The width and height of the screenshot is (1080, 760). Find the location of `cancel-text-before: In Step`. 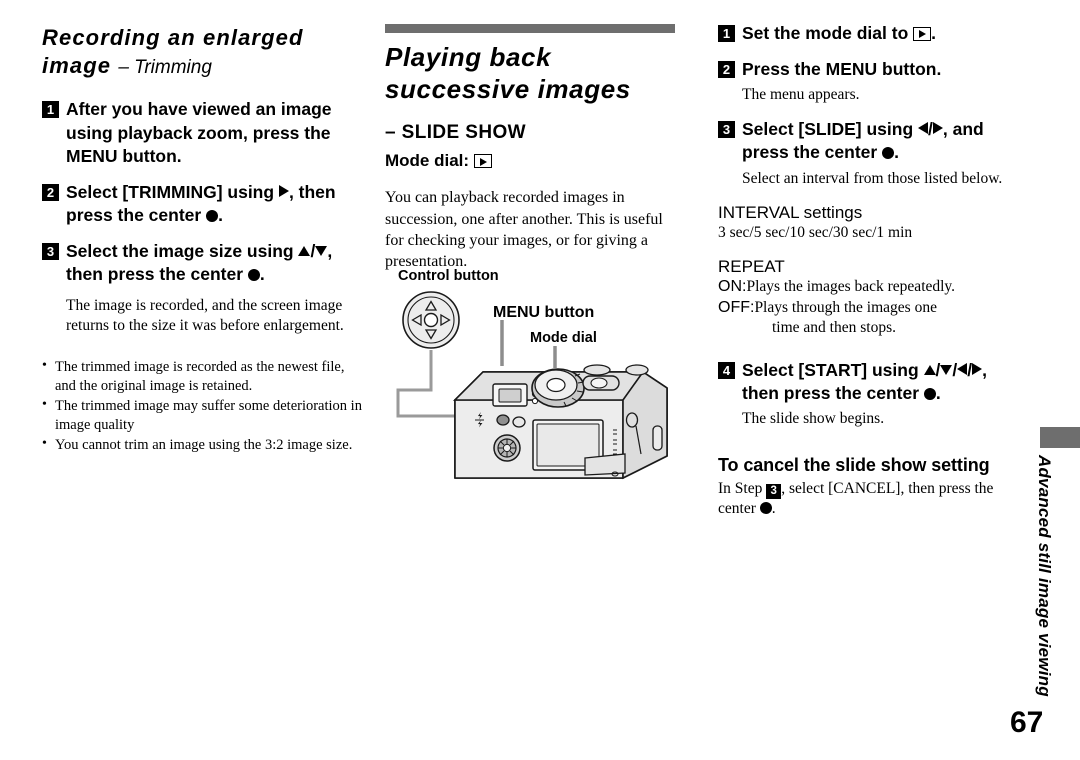

cancel-text-before: In Step is located at coordinates (742, 488).